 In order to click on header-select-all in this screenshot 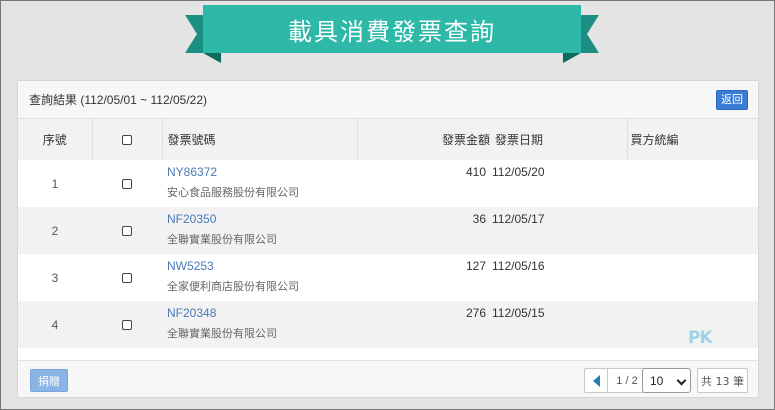, I will do `click(126, 139)`.